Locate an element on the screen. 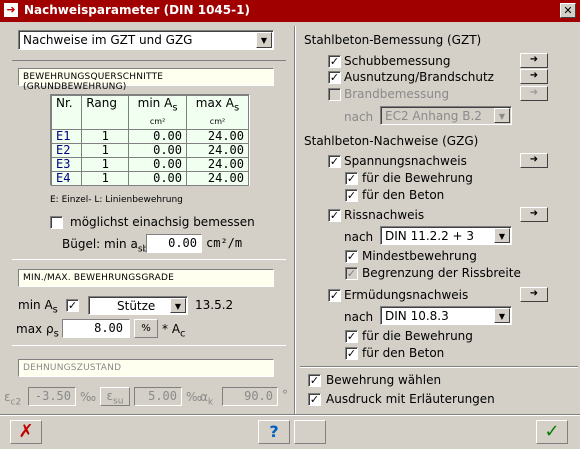  crack-width-checkbox: ✓ is located at coordinates (351, 273).